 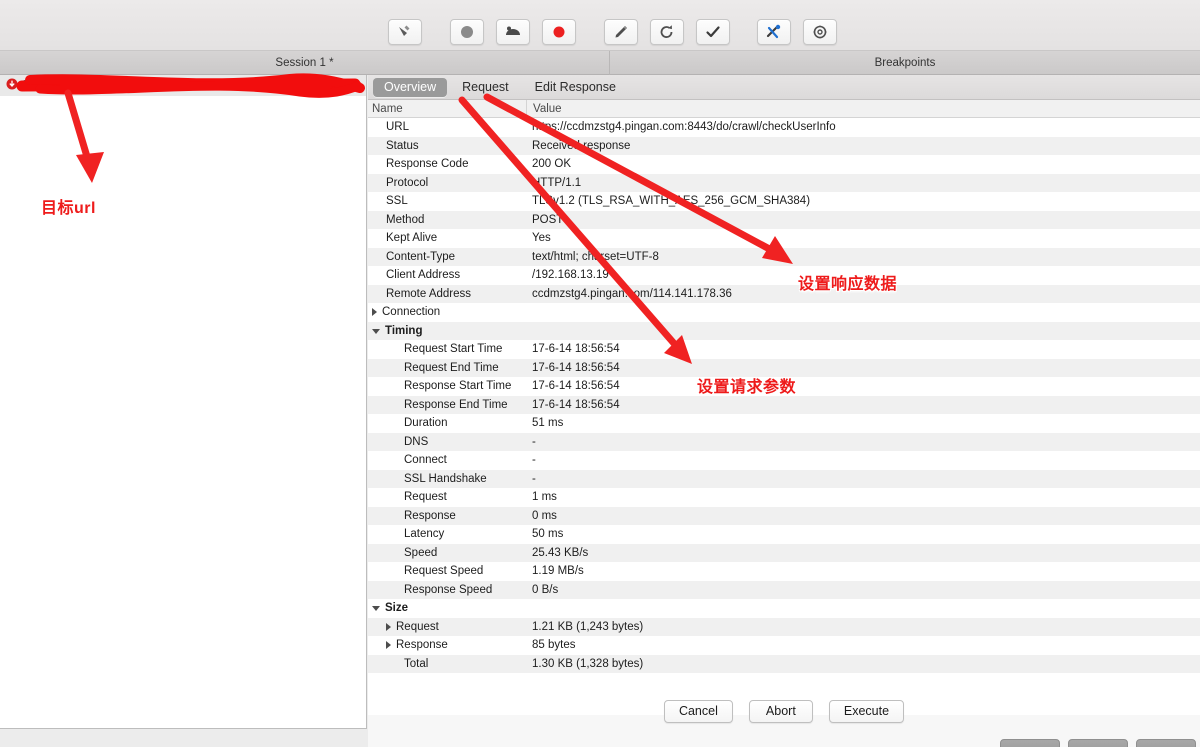 What do you see at coordinates (784, 423) in the screenshot?
I see `table-row: Duration 51 ms` at bounding box center [784, 423].